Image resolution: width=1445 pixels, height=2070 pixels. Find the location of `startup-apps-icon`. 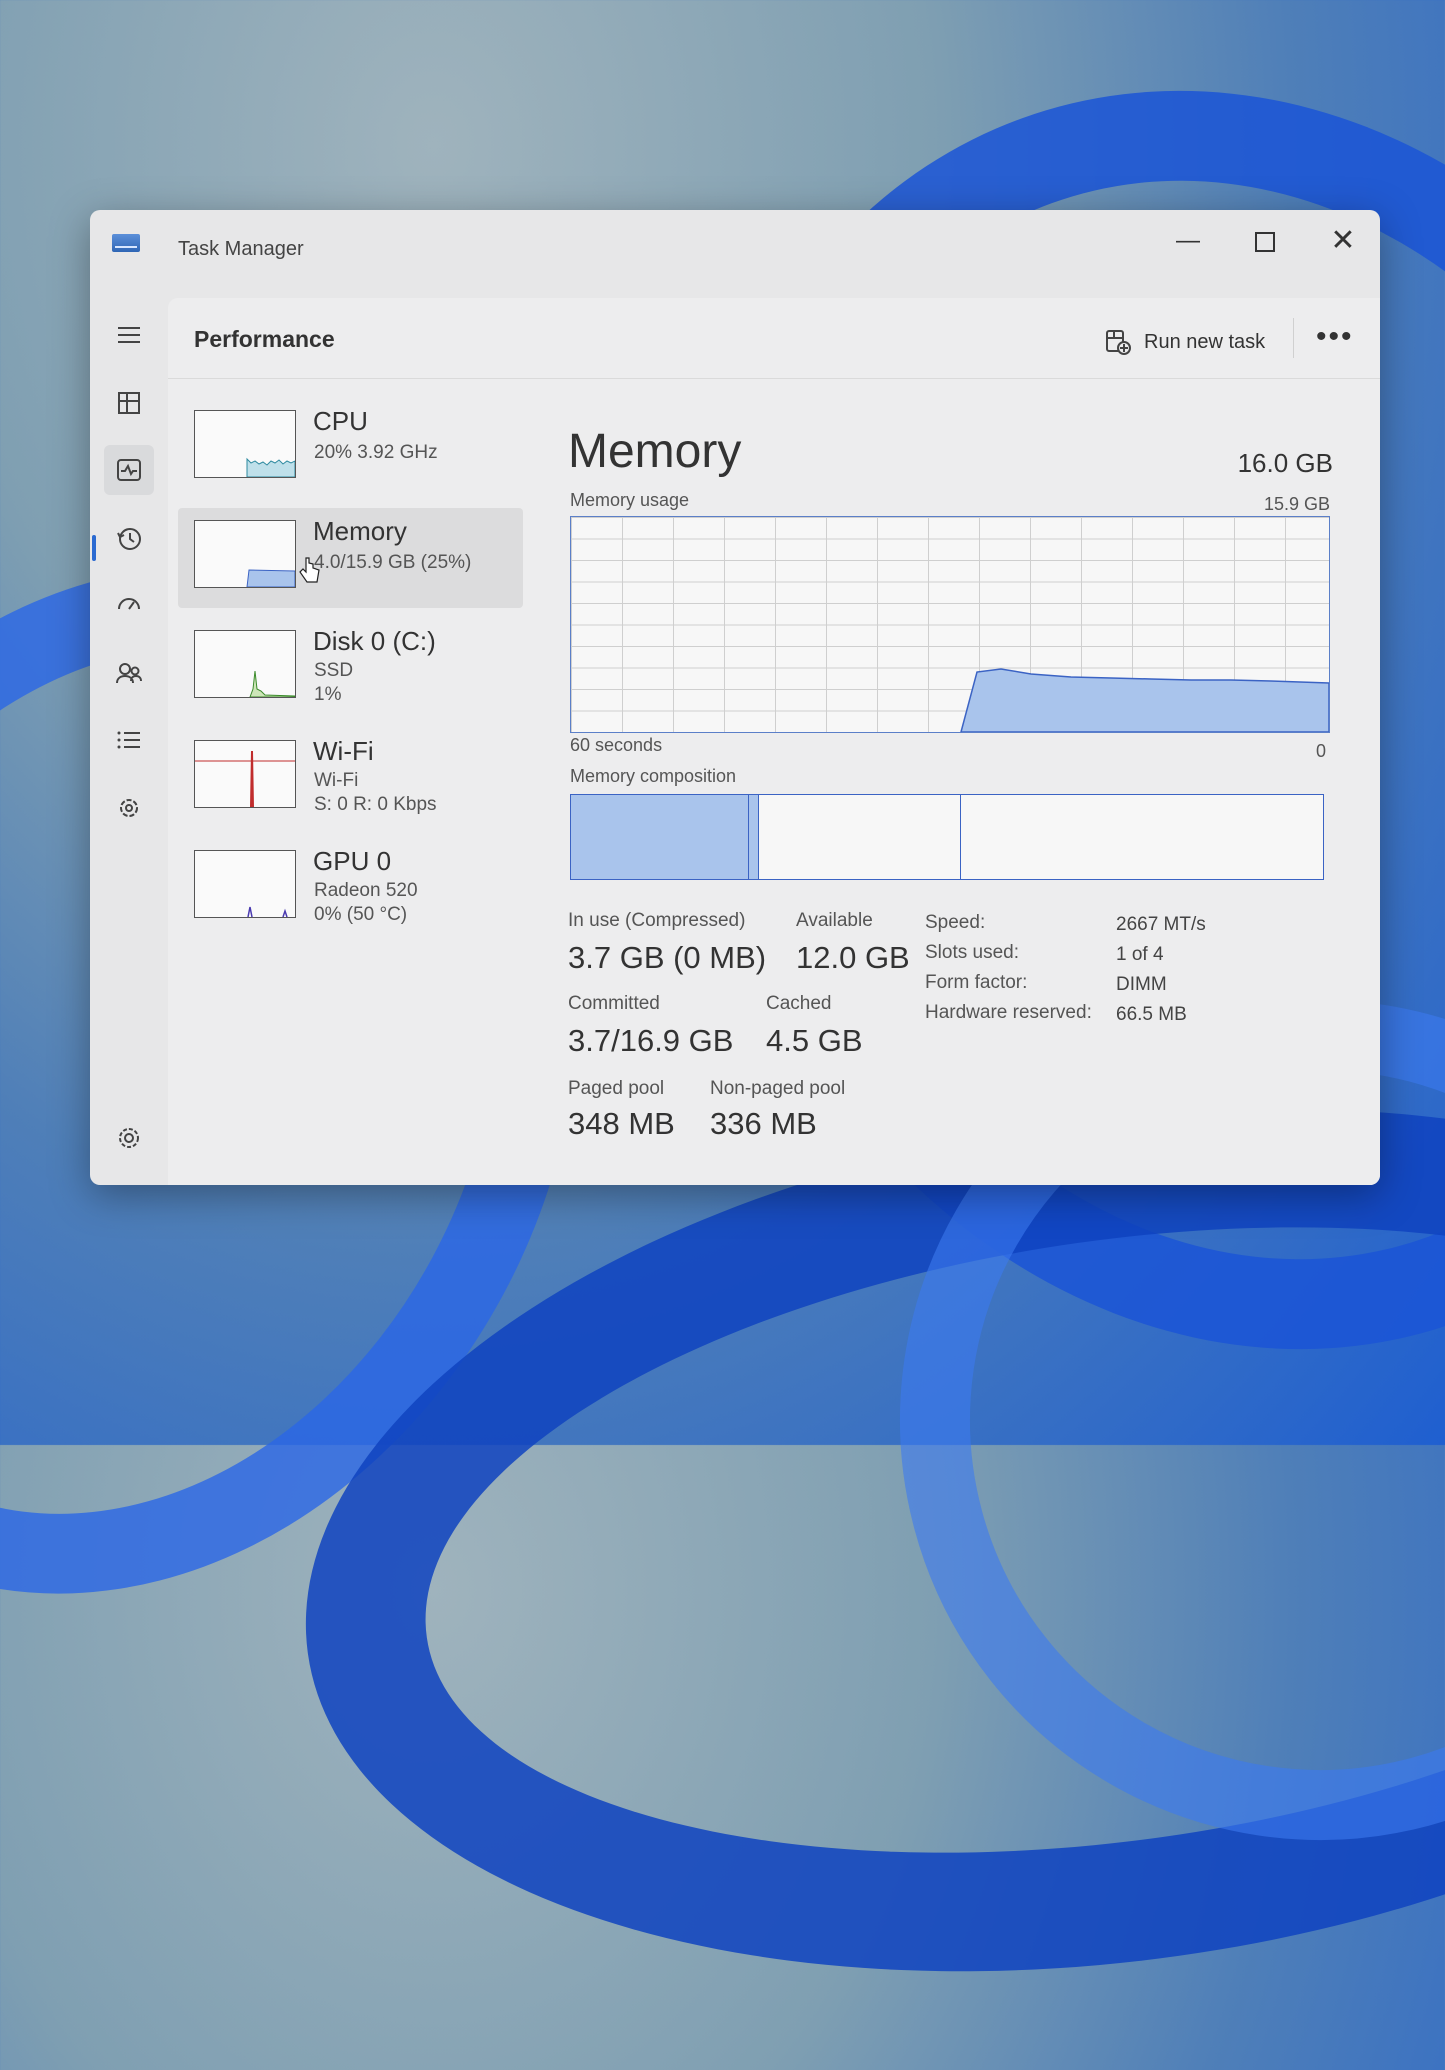

startup-apps-icon is located at coordinates (129, 604).